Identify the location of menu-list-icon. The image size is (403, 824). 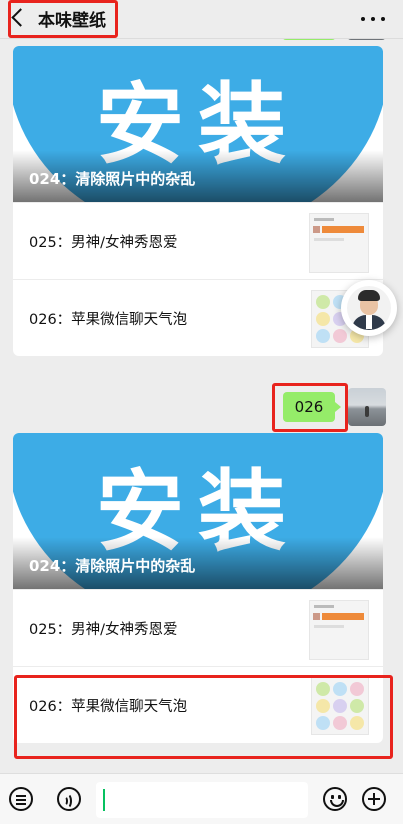
(21, 799).